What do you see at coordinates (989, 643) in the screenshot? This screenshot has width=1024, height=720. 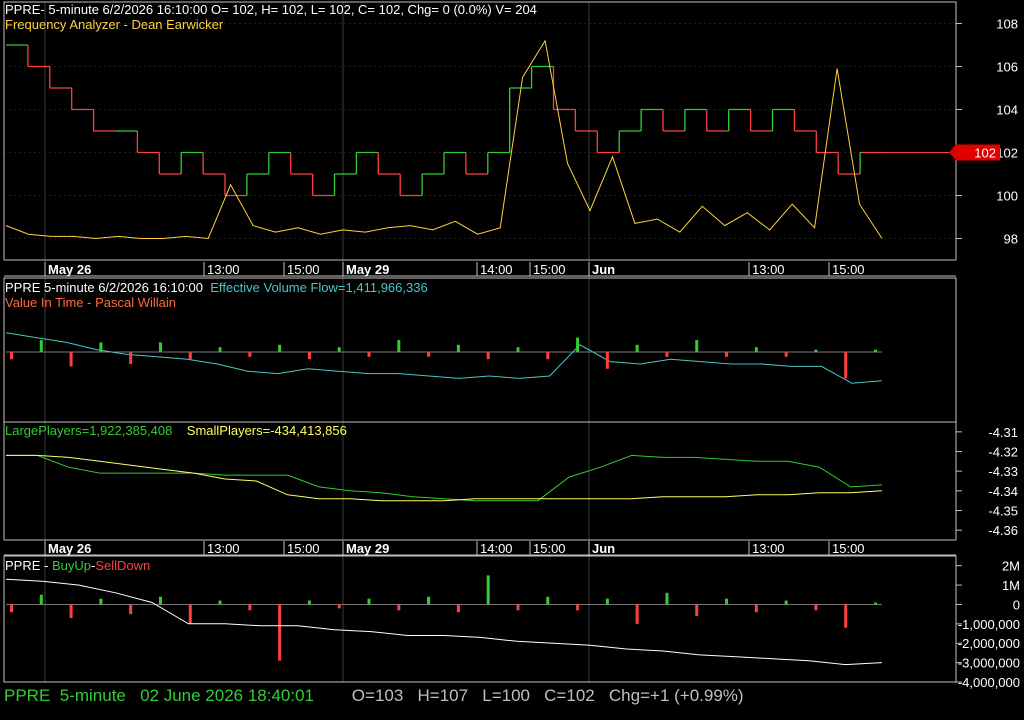 I see `buyup-y-label: -2,000,000` at bounding box center [989, 643].